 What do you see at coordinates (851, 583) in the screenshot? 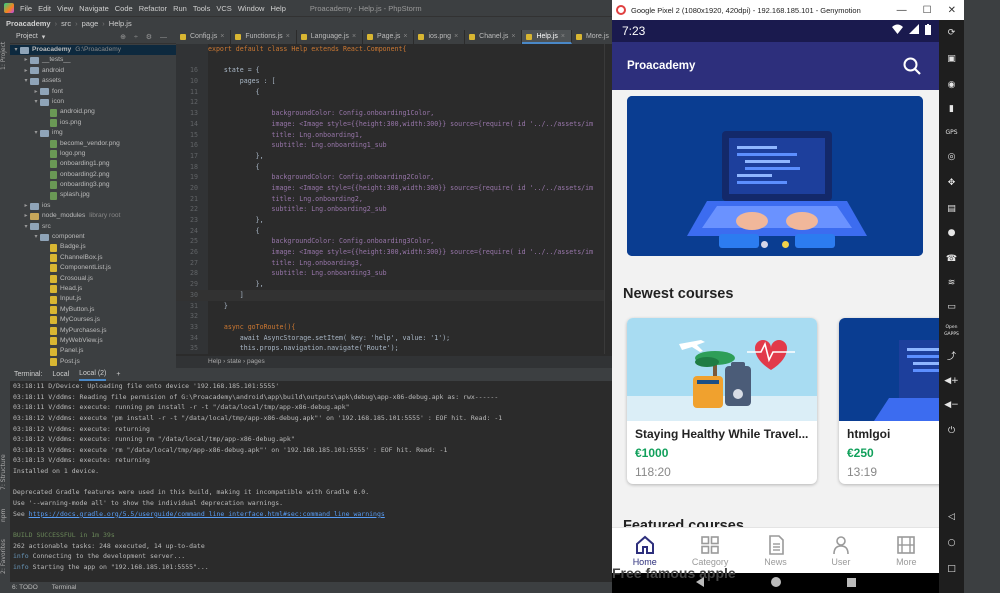
I see `recents-key-icon` at bounding box center [851, 583].